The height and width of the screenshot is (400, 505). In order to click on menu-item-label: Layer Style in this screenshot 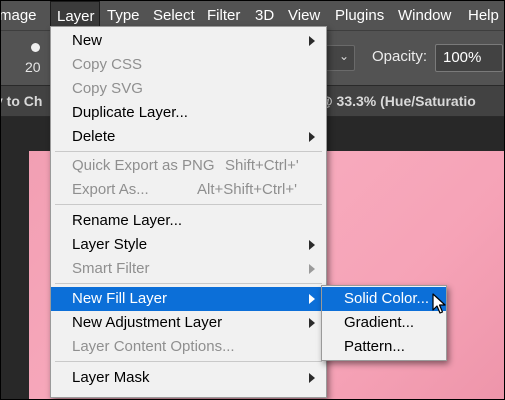, I will do `click(110, 244)`.